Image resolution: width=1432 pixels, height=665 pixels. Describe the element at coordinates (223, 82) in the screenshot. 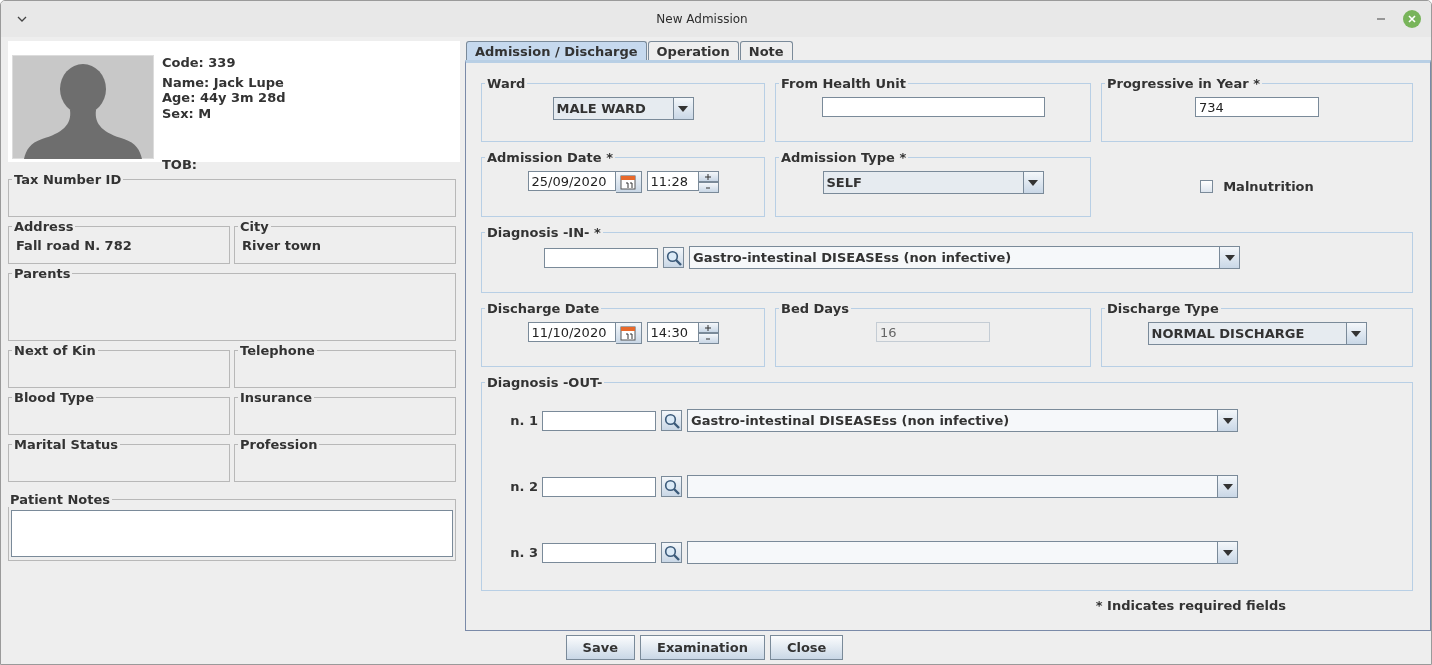

I see `patient-name: Name: Jack Lupe` at that location.